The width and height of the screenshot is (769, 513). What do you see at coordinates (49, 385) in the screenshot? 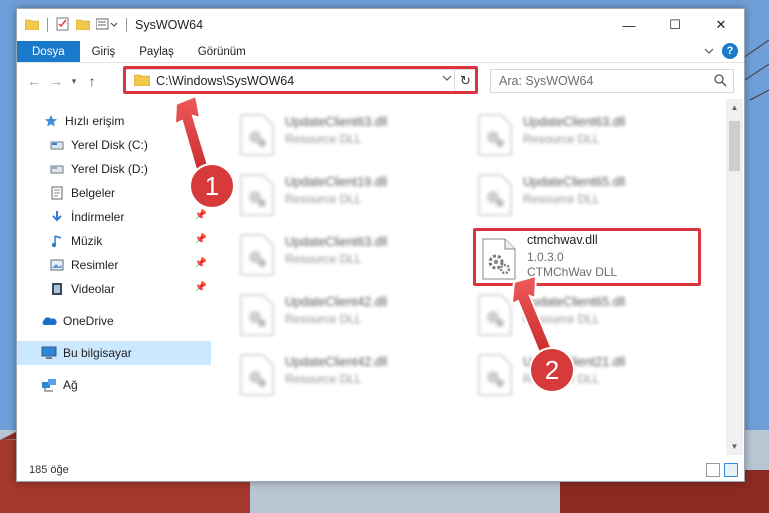
I see `network-icon` at bounding box center [49, 385].